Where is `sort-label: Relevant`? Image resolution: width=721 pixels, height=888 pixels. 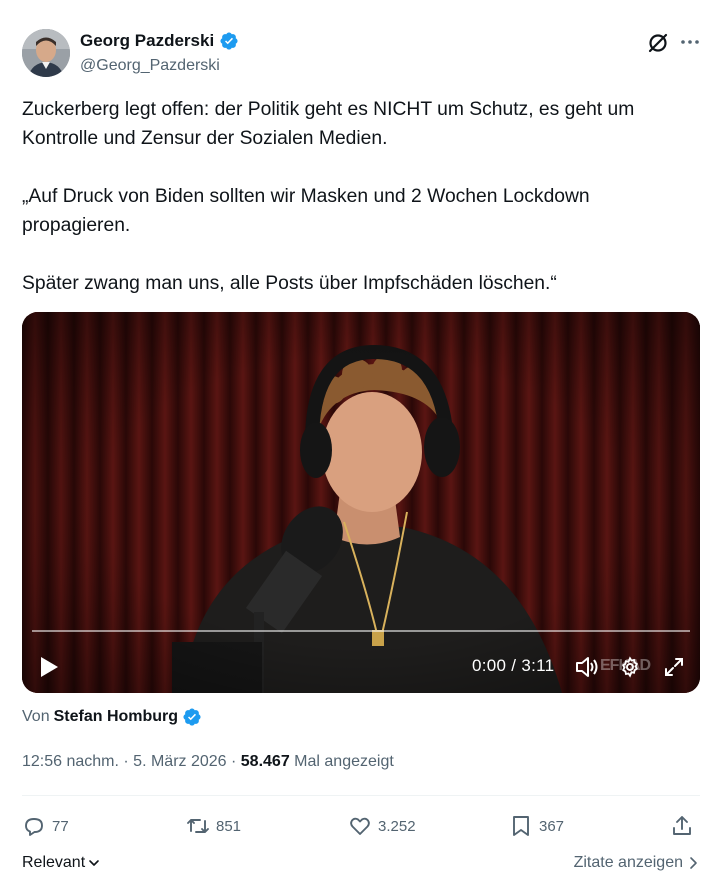 sort-label: Relevant is located at coordinates (54, 862).